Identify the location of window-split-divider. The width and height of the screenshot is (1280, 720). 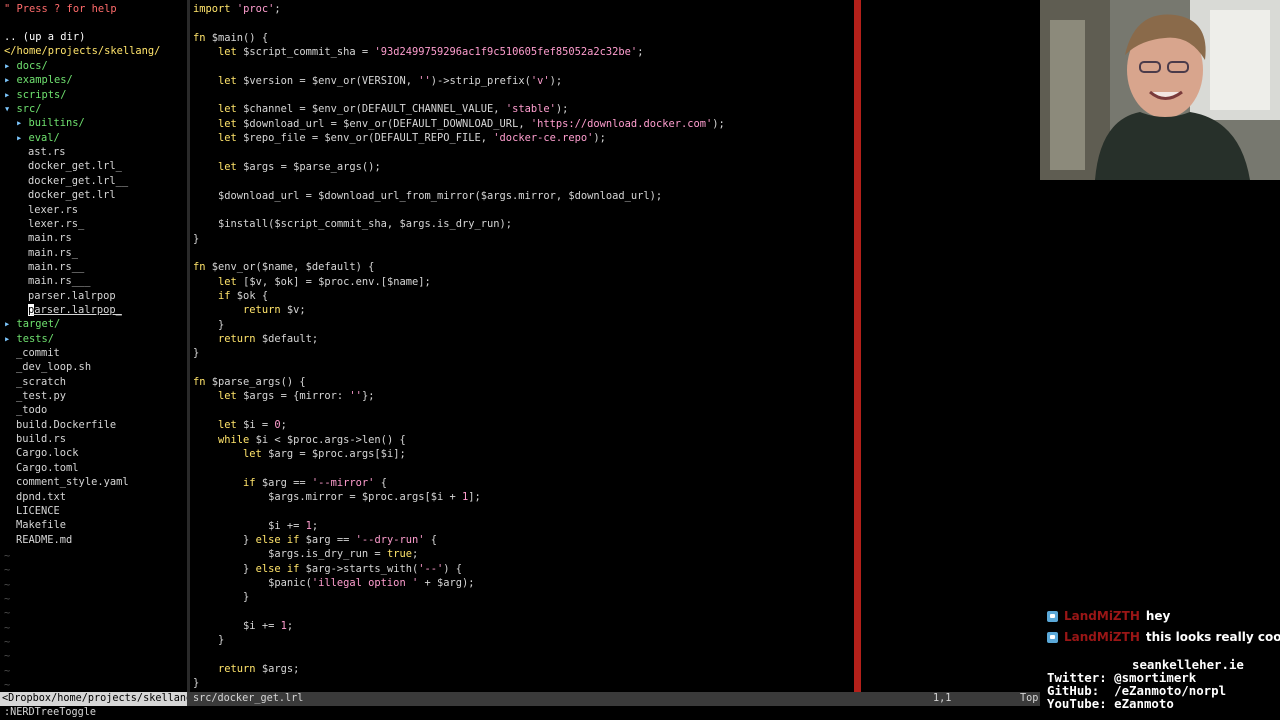
(188, 346).